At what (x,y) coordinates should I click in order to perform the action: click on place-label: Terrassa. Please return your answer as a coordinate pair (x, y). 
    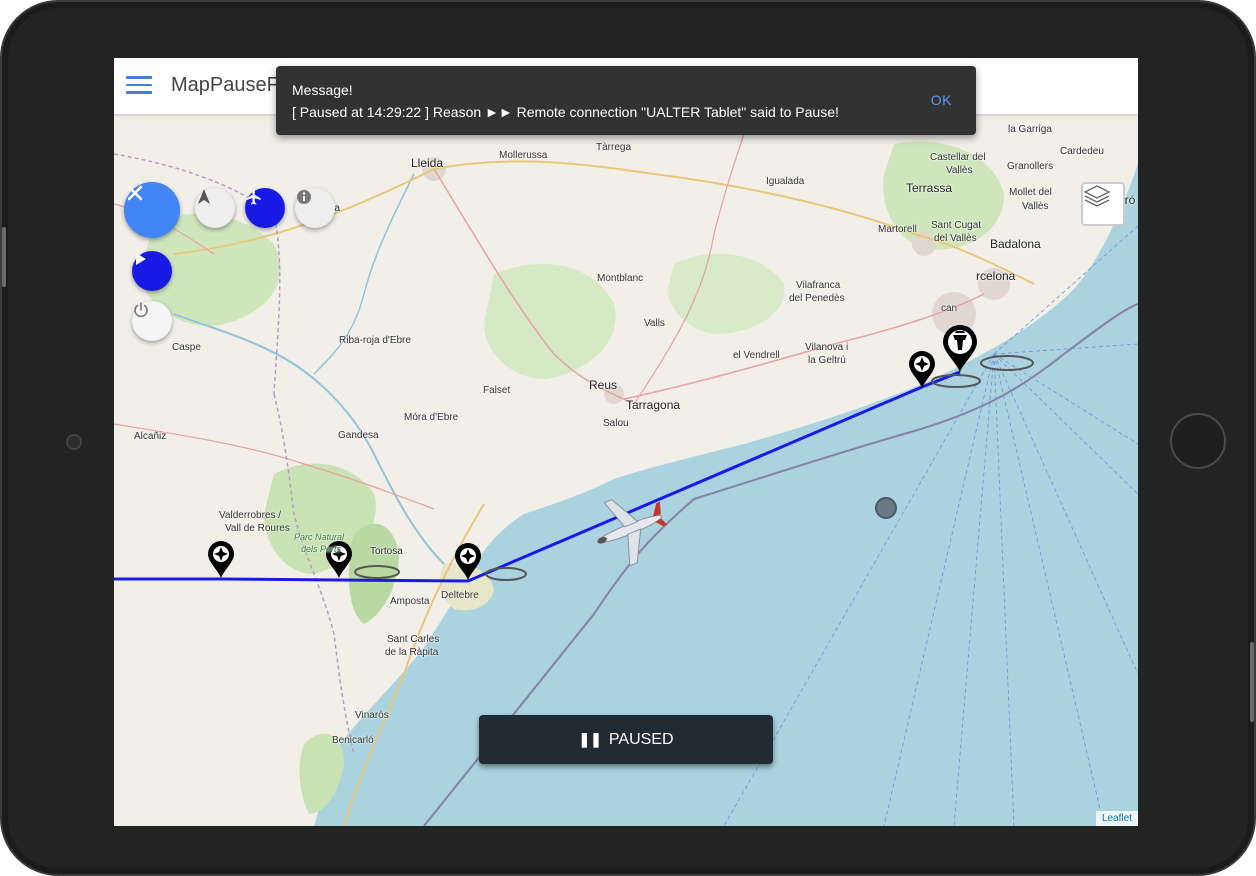
    Looking at the image, I should click on (929, 188).